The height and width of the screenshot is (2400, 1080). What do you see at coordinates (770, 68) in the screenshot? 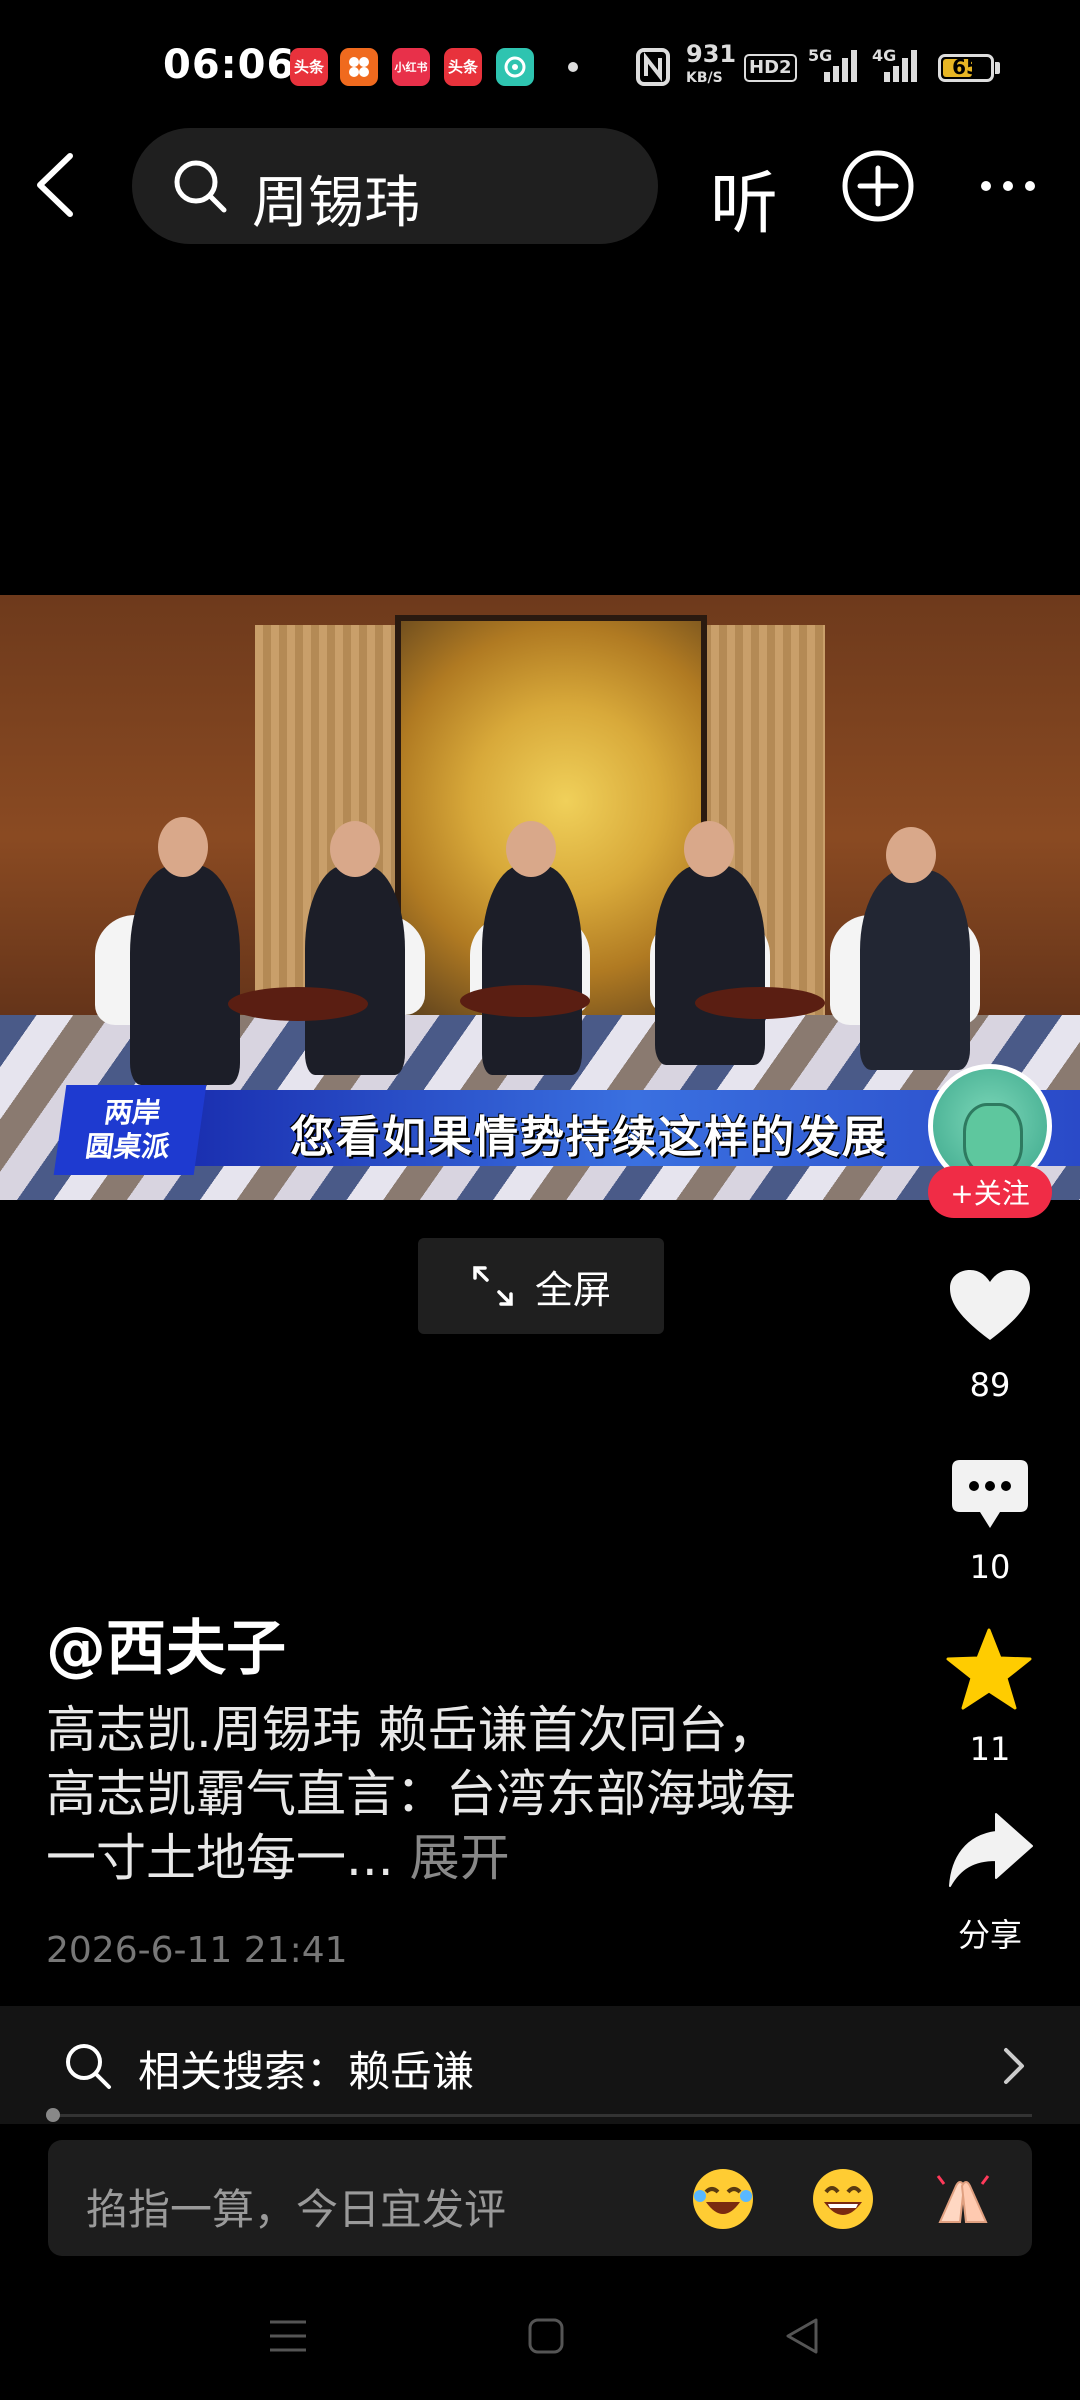
I see `hd-voice-badge: HD2` at bounding box center [770, 68].